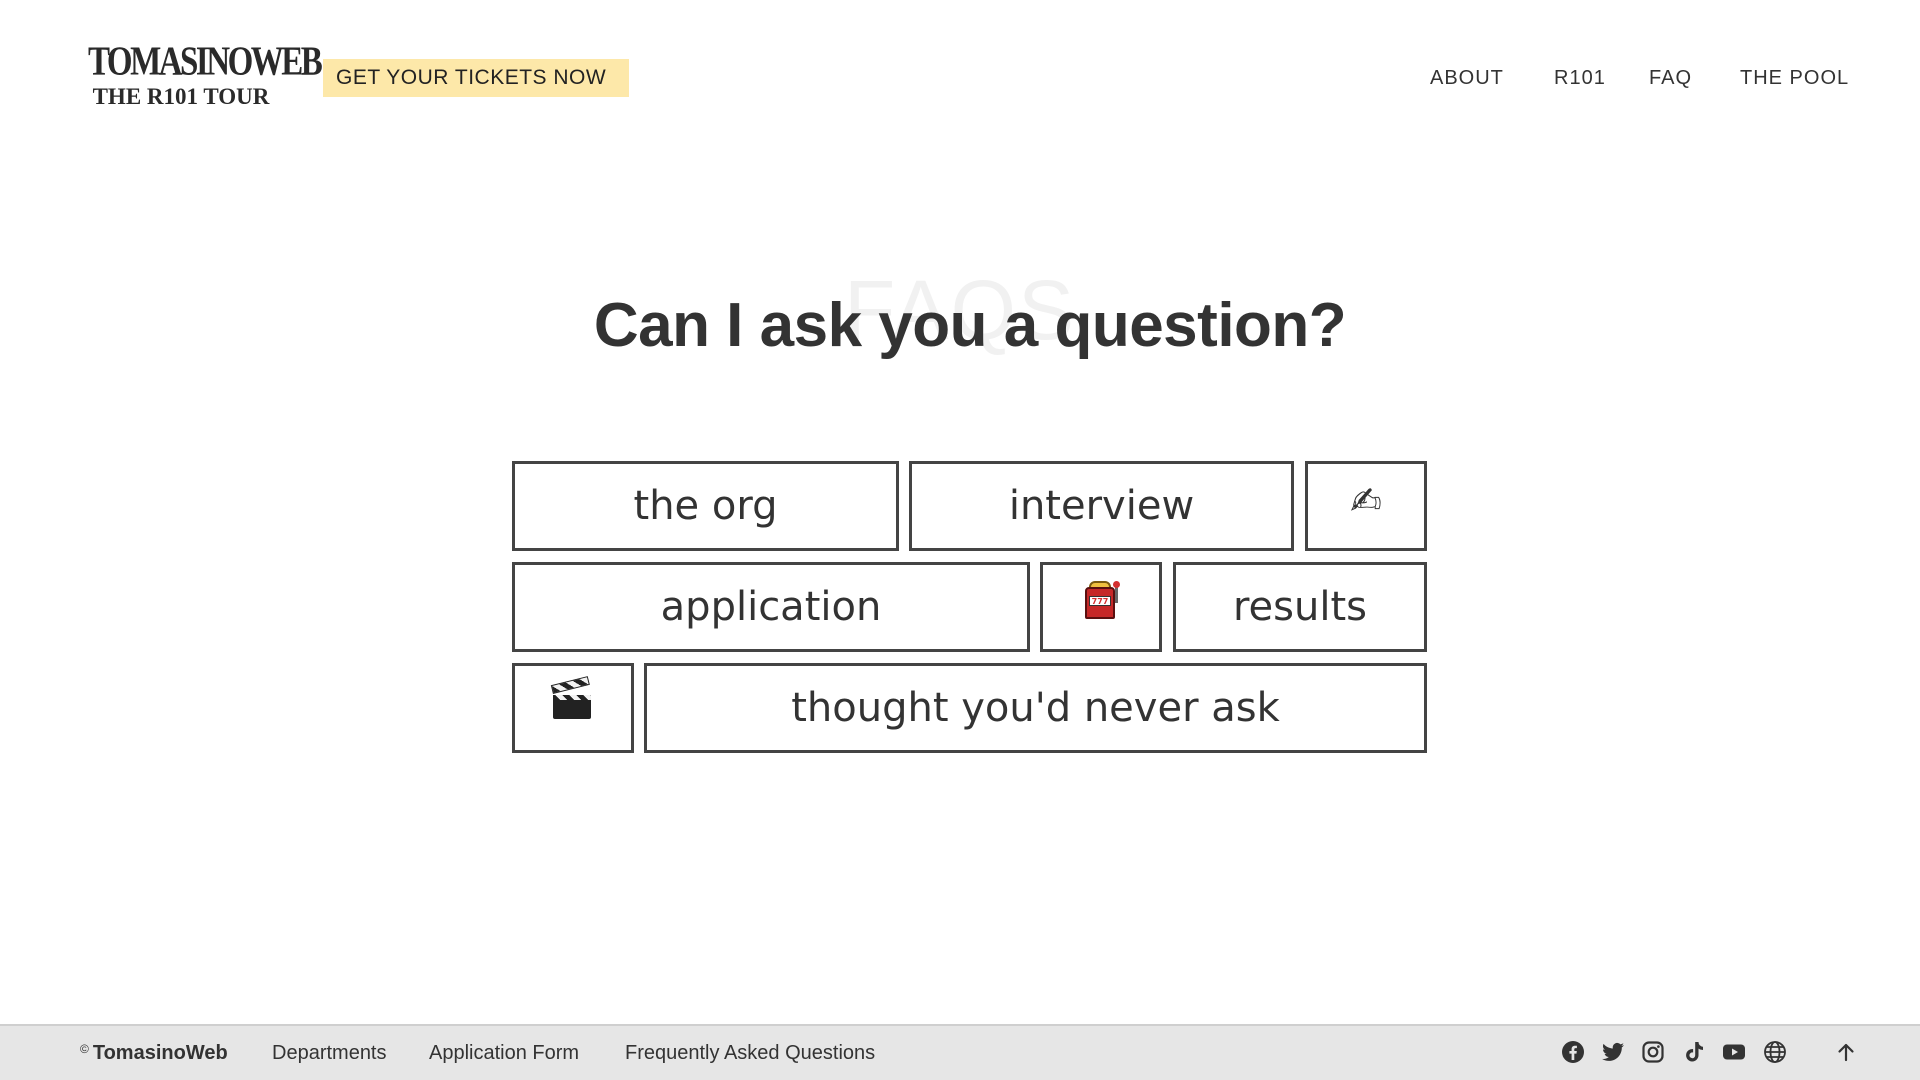 This screenshot has height=1080, width=1920. What do you see at coordinates (1101, 601) in the screenshot?
I see `slot-machine-icon: 777` at bounding box center [1101, 601].